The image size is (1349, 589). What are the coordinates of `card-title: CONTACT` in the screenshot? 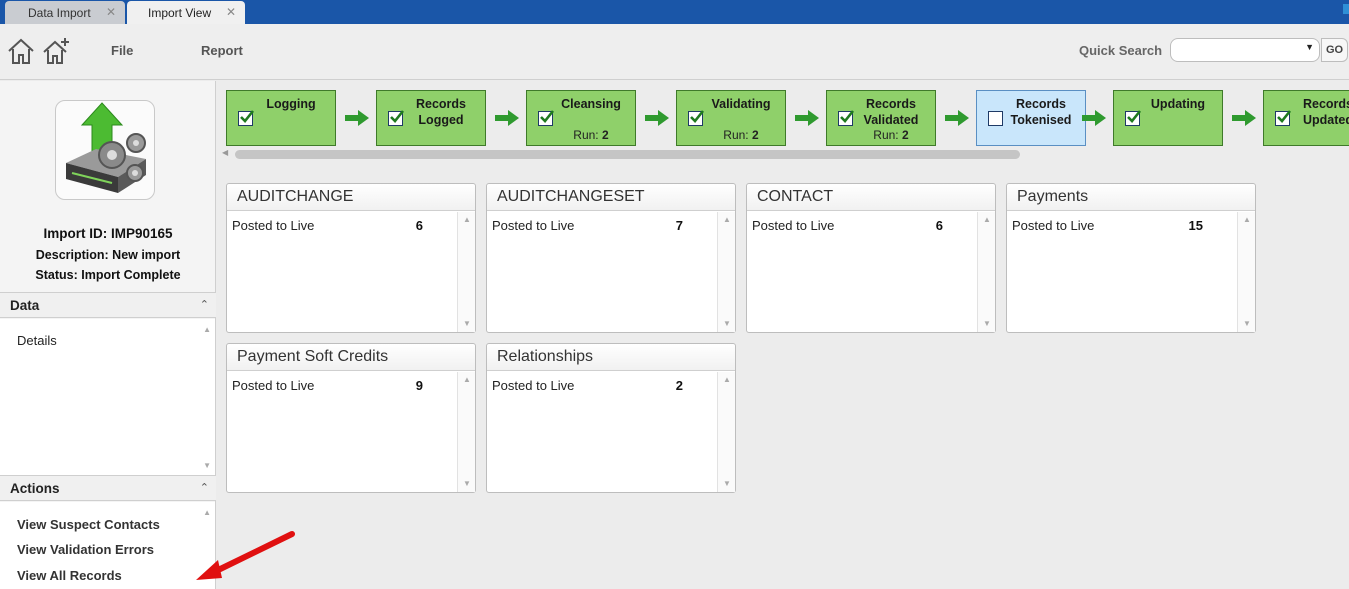 It's located at (795, 196).